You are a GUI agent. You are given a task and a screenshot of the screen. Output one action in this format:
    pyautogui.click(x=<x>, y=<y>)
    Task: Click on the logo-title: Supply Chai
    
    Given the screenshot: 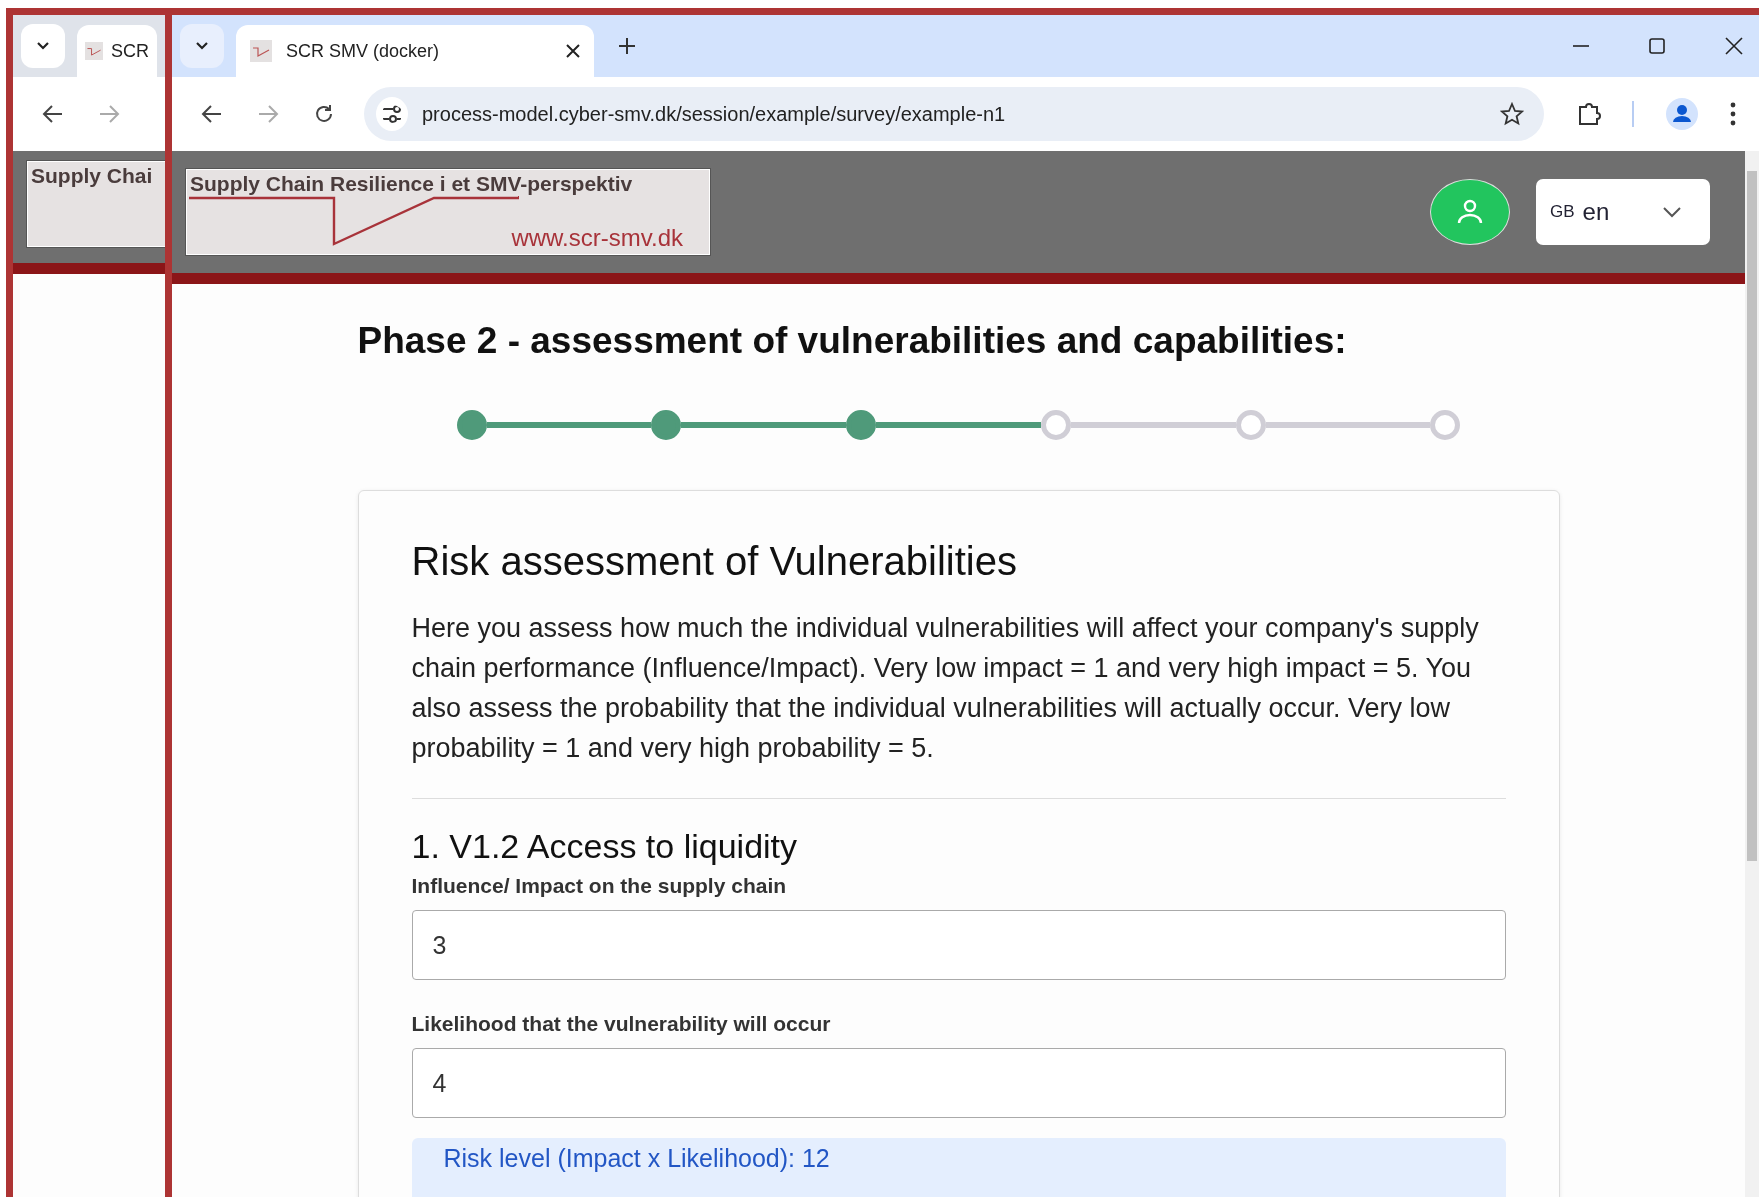 What is the action you would take?
    pyautogui.click(x=92, y=176)
    